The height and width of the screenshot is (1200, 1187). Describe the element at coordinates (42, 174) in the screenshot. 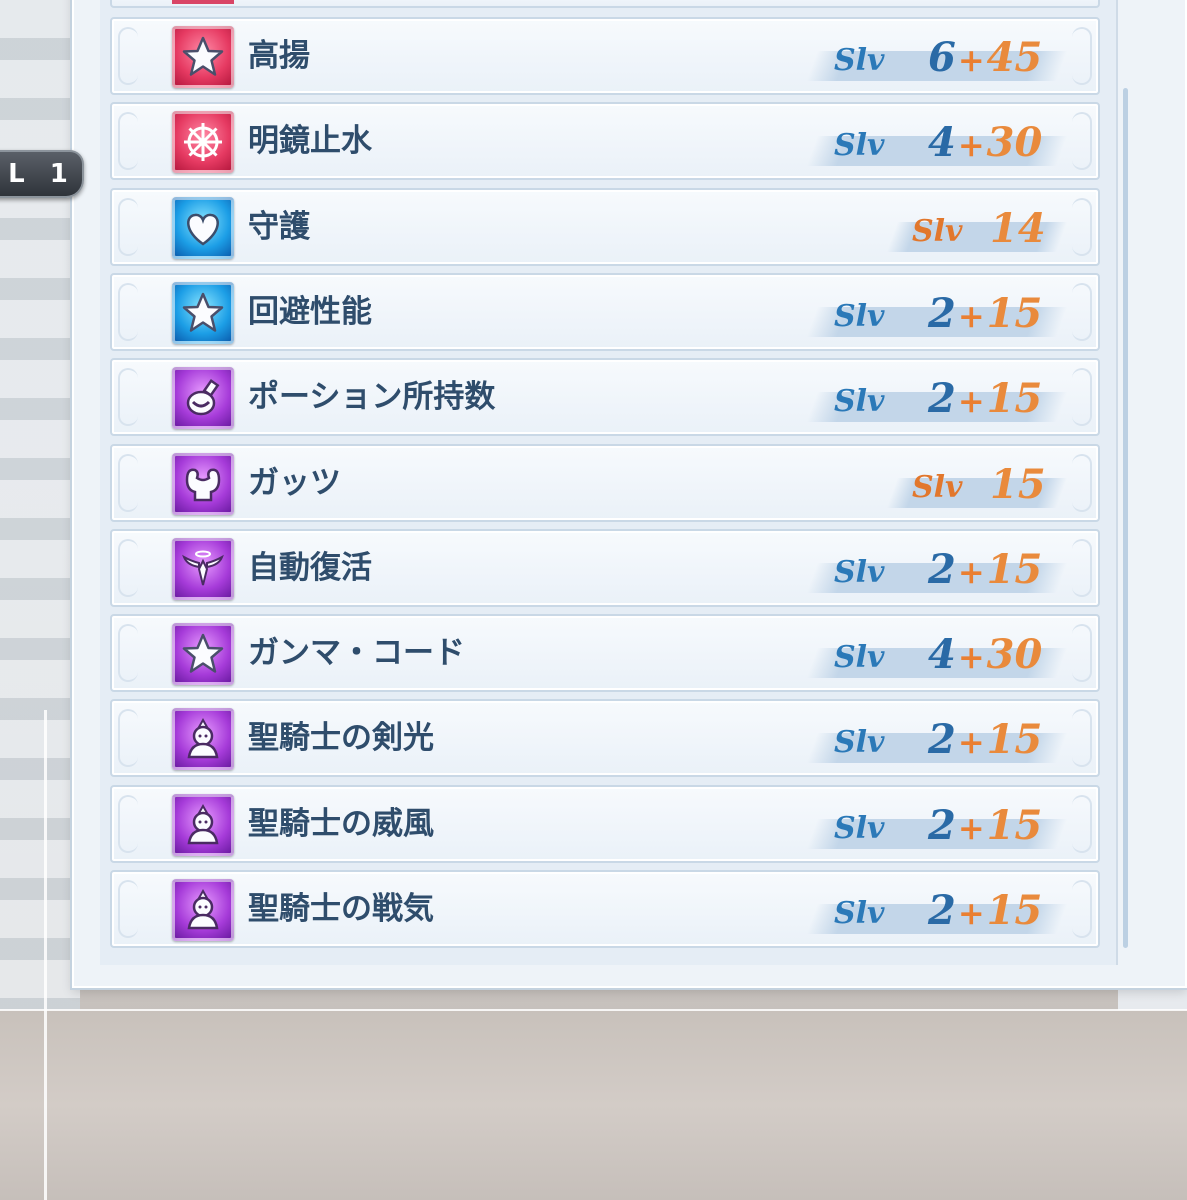

I see `l1-shoulder-button: L 1` at that location.